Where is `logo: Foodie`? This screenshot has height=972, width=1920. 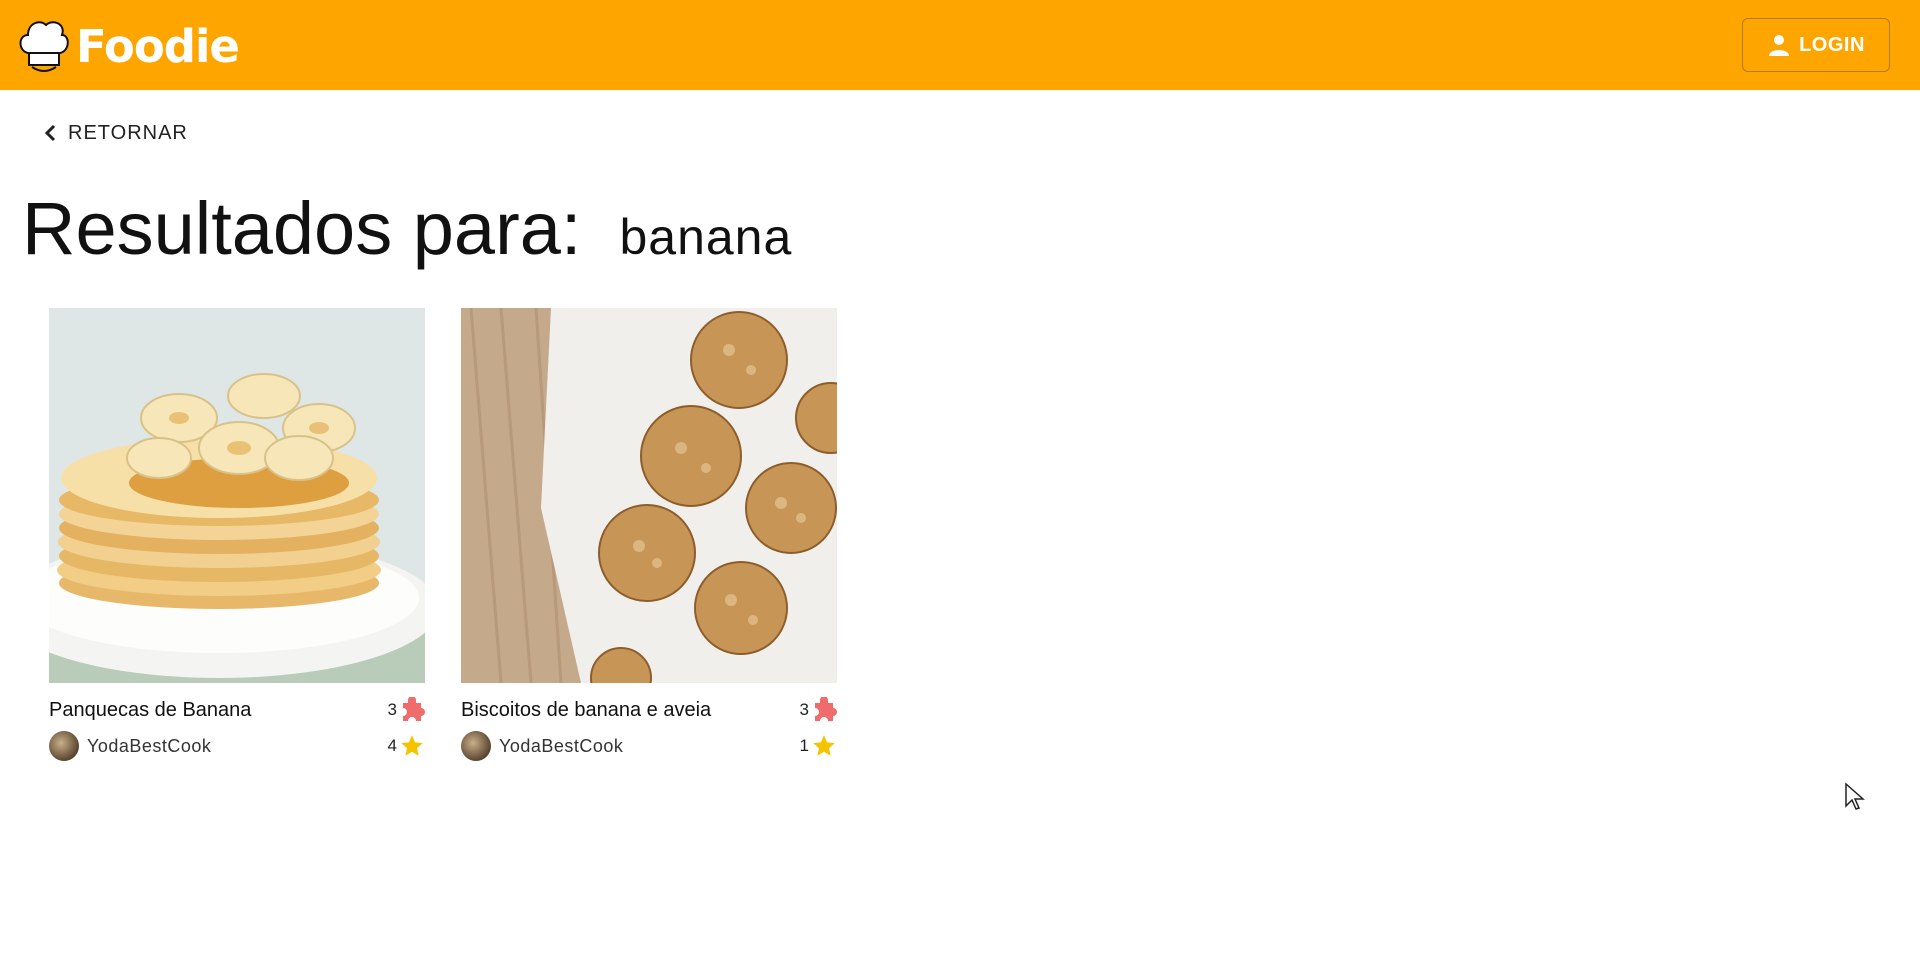 logo: Foodie is located at coordinates (128, 46).